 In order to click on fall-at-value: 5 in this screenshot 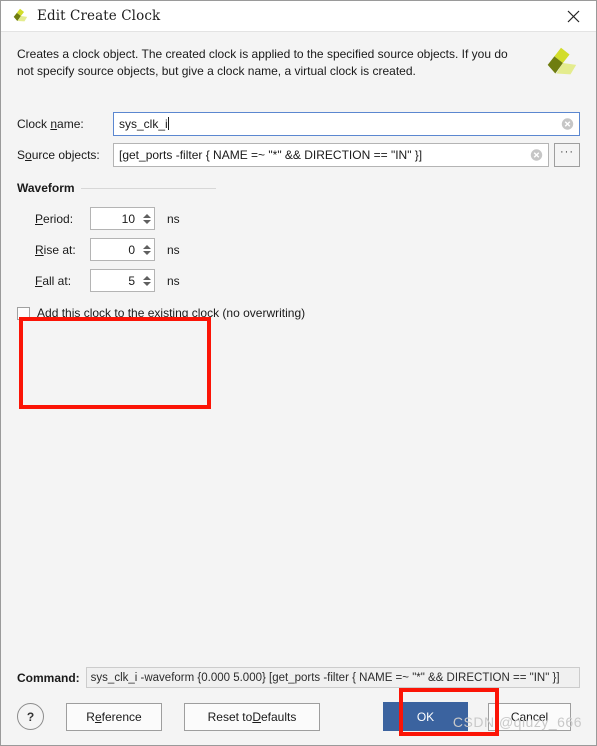, I will do `click(131, 280)`.